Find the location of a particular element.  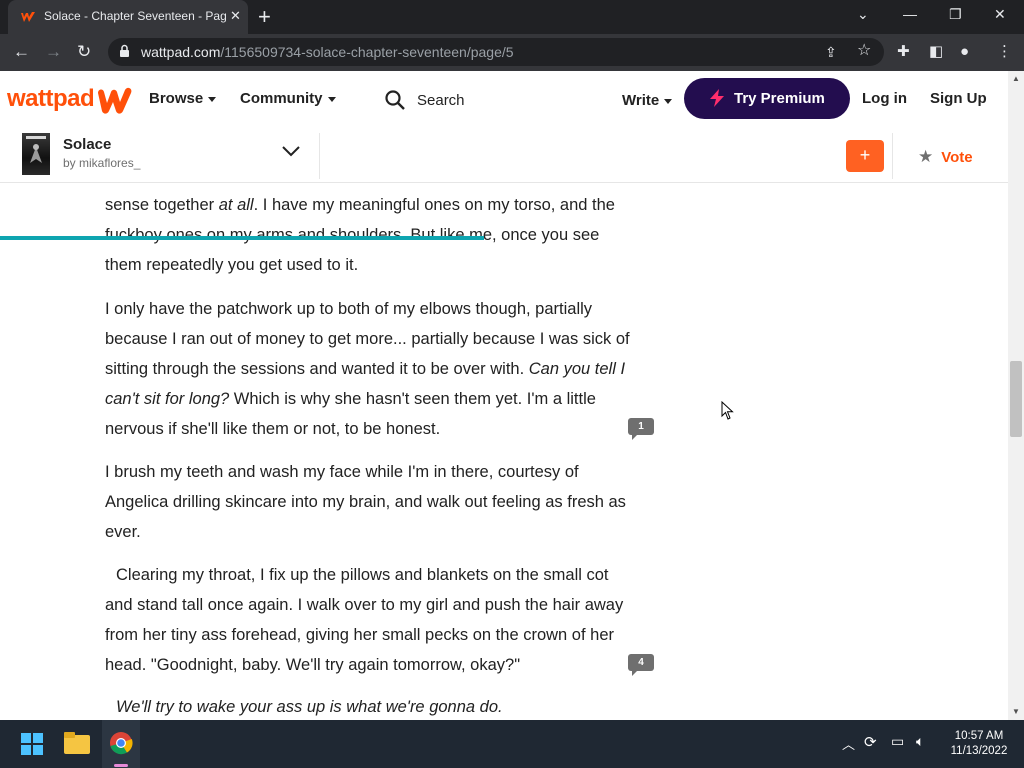

browser-tab: Solace - Chapter Seventeen - Page 5 ✕ is located at coordinates (128, 17).